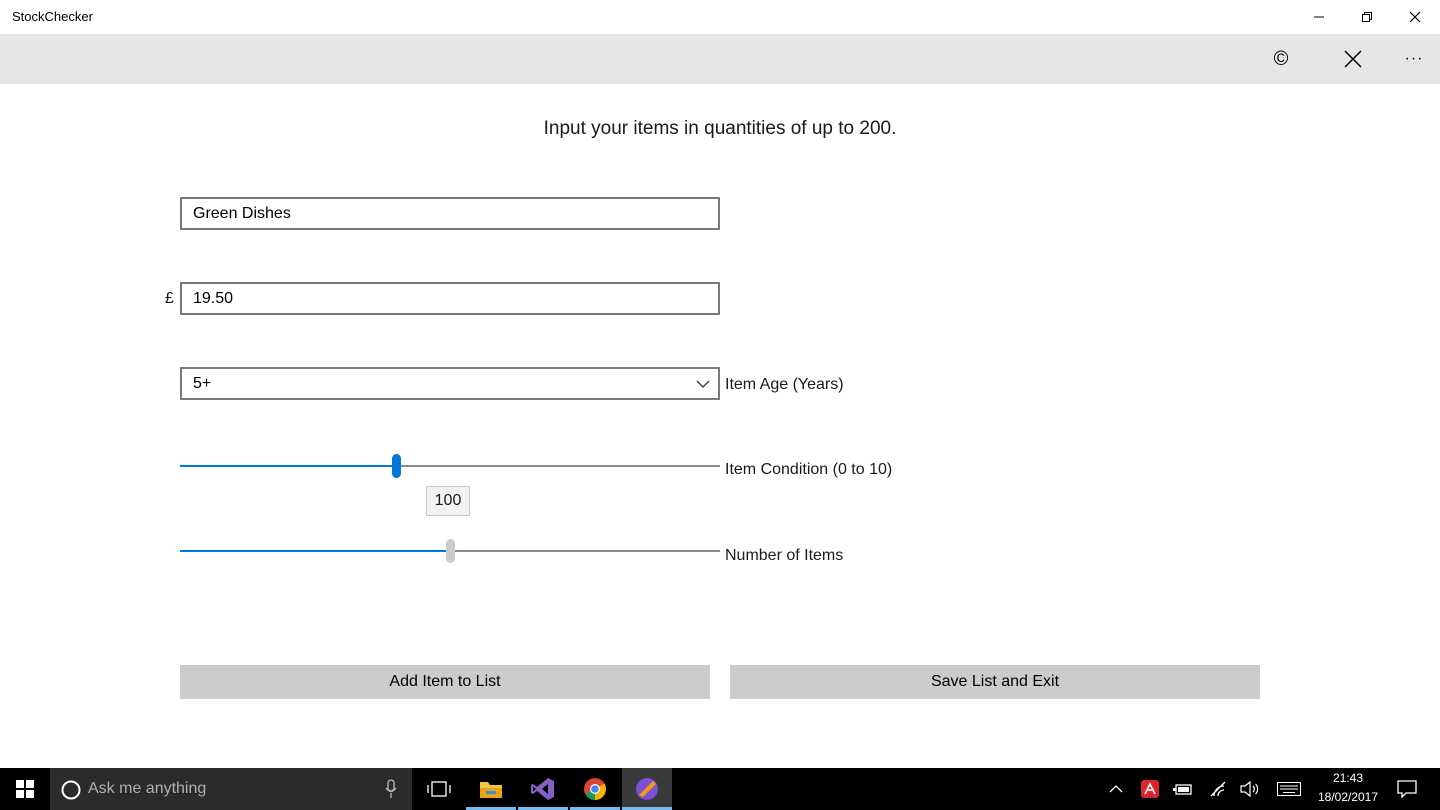  I want to click on restore-icon, so click(1367, 16).